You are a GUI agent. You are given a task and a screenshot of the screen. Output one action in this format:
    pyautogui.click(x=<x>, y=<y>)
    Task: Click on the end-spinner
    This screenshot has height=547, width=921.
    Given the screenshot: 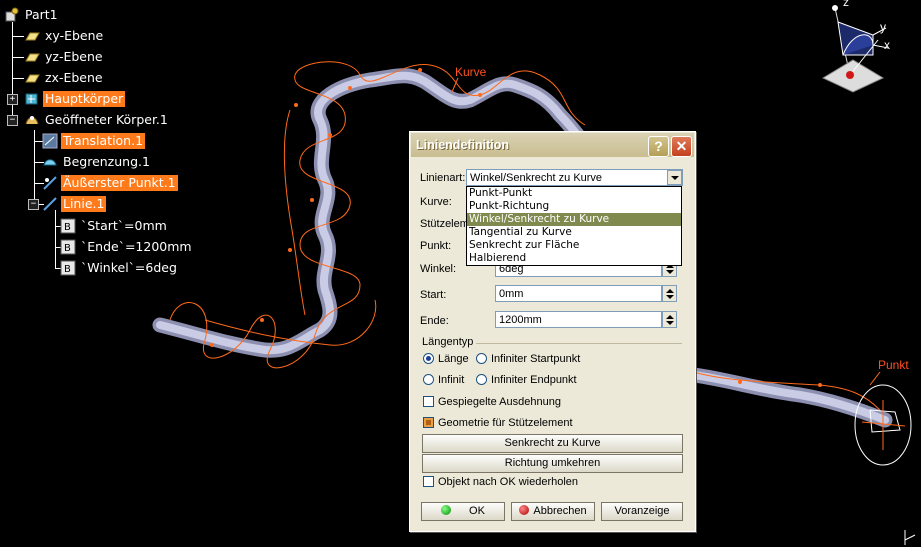 What is the action you would take?
    pyautogui.click(x=669, y=319)
    